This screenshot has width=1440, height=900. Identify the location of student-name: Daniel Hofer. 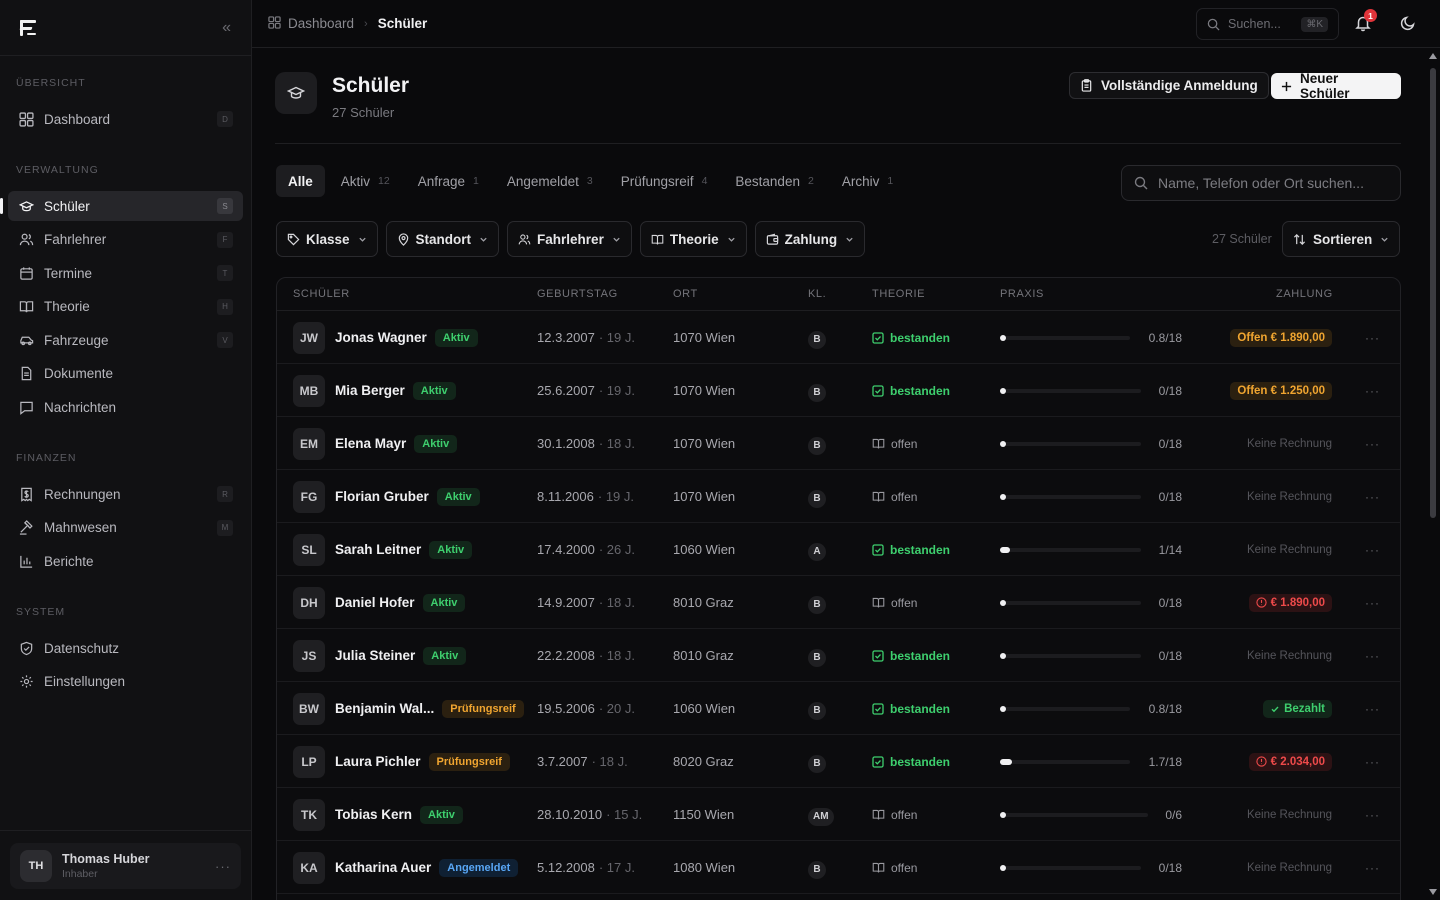
(375, 602).